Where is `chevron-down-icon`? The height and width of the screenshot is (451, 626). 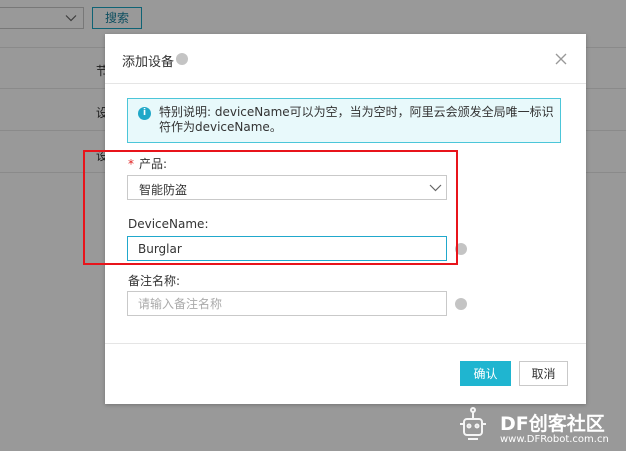
chevron-down-icon is located at coordinates (435, 188).